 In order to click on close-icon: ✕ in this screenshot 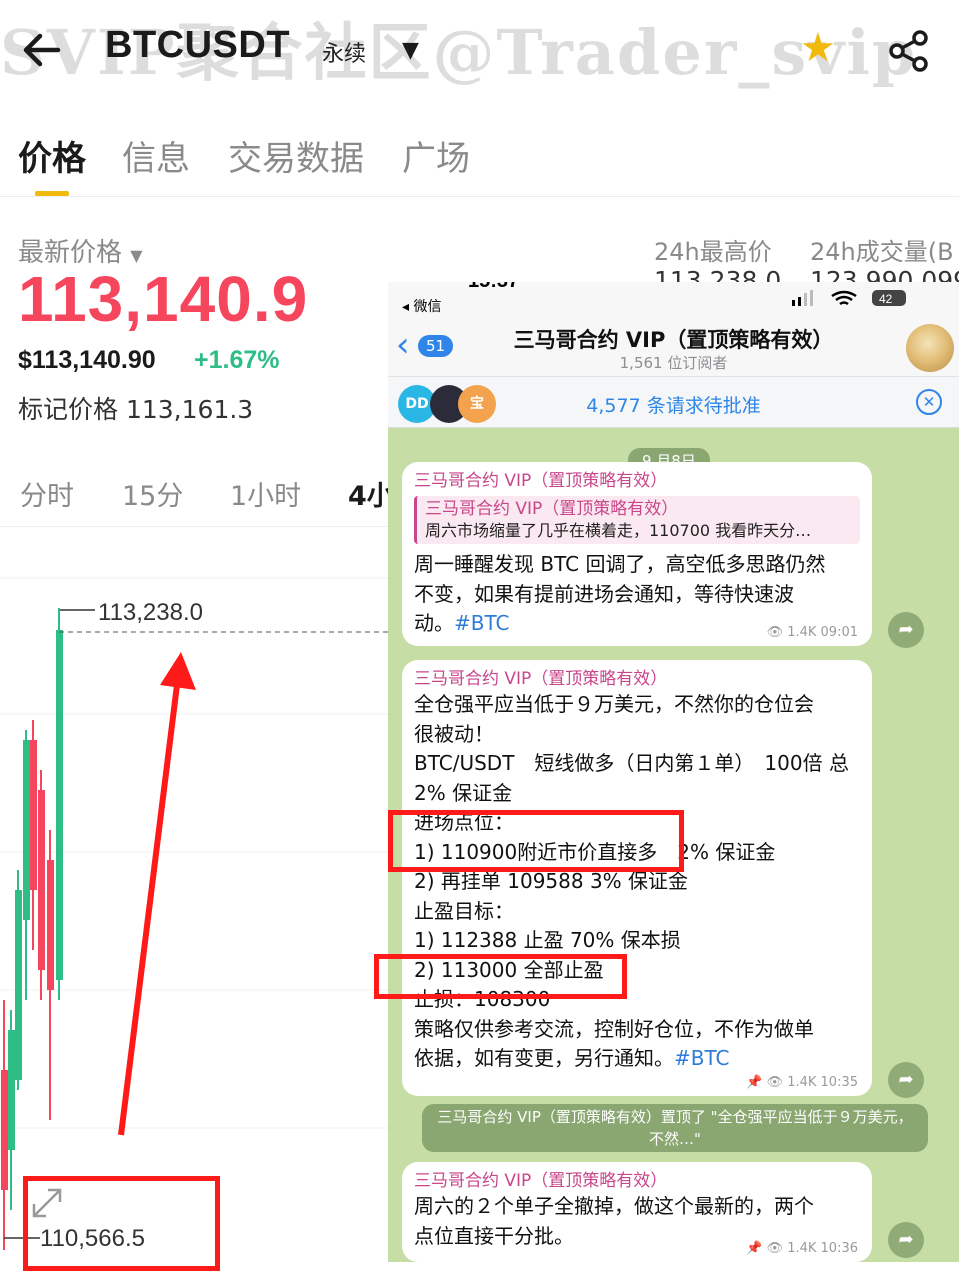, I will do `click(929, 402)`.